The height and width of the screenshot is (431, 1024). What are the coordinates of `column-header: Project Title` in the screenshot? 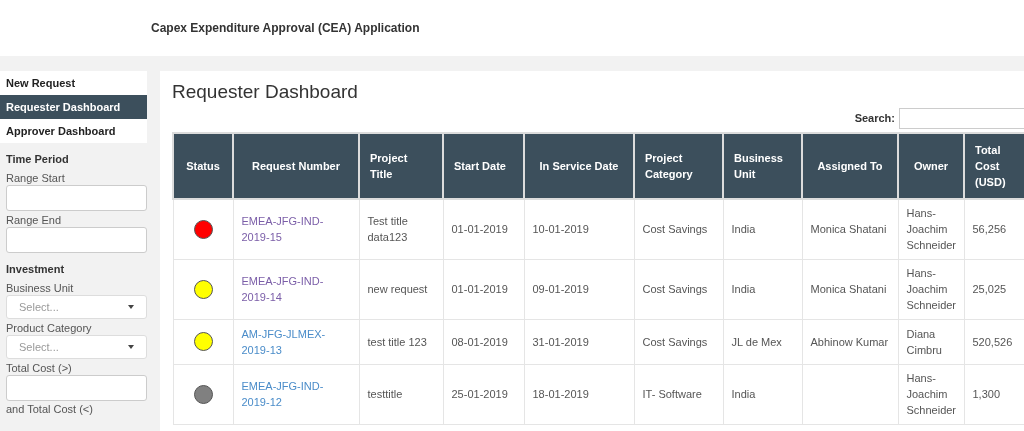 It's located at (401, 166).